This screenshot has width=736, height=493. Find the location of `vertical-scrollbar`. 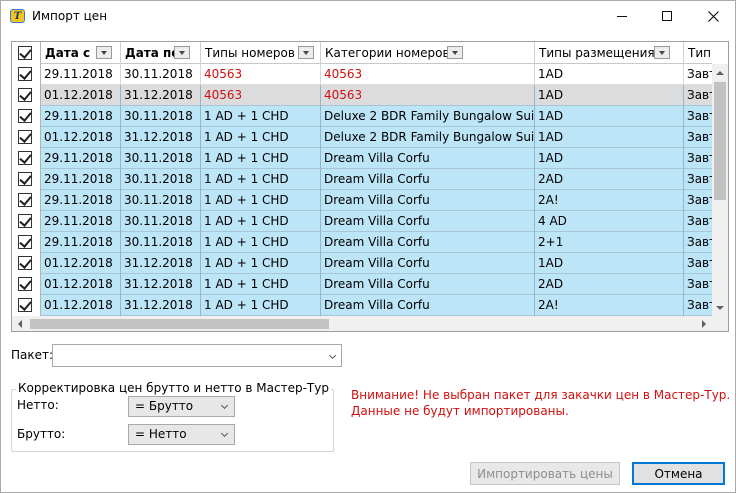

vertical-scrollbar is located at coordinates (720, 190).